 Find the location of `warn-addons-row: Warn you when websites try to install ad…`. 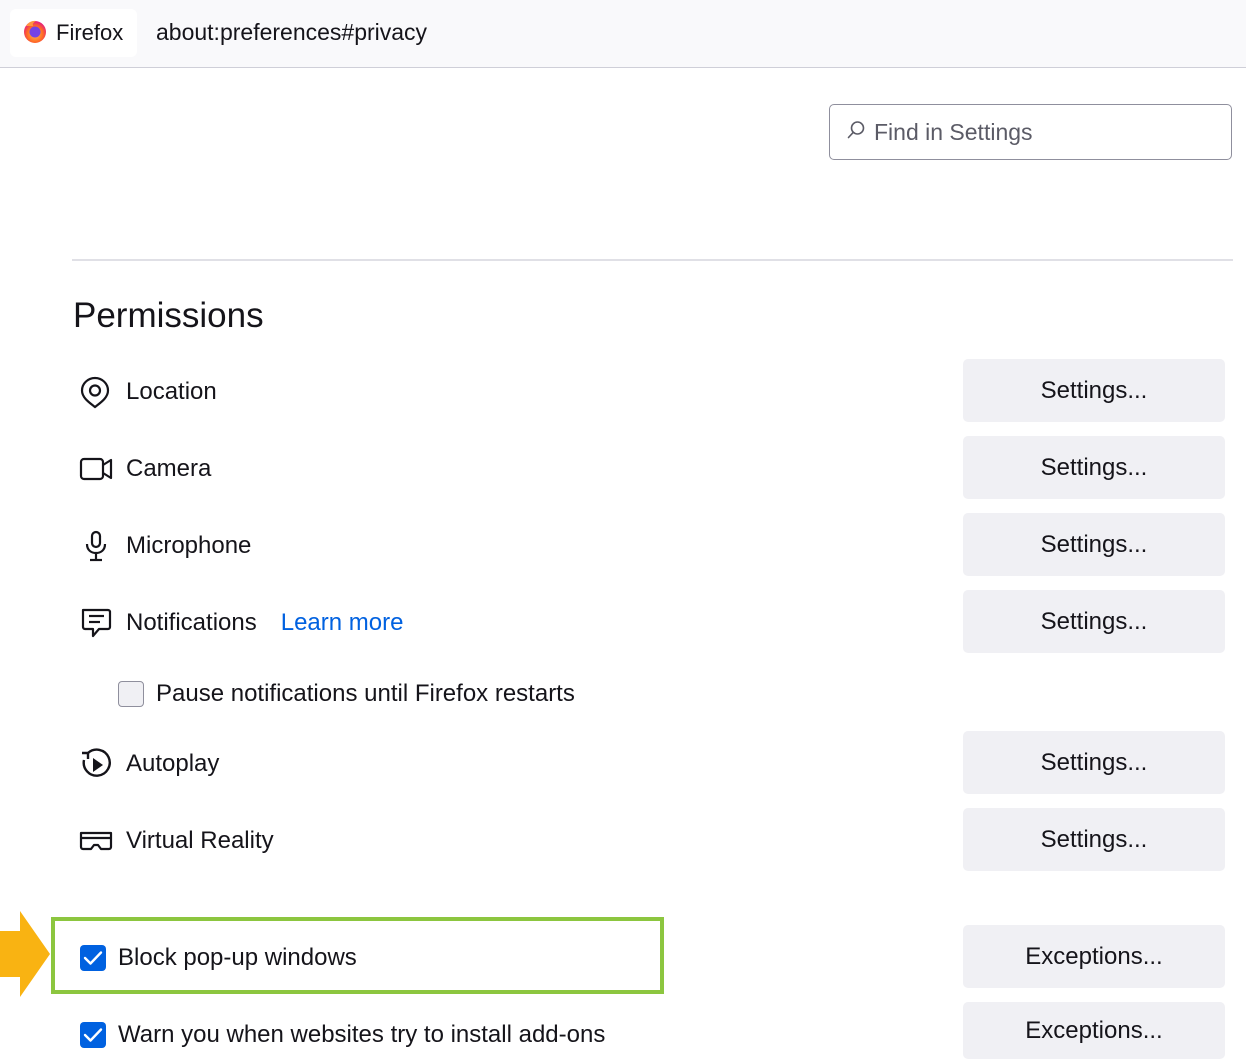

warn-addons-row: Warn you when websites try to install ad… is located at coordinates (342, 1035).